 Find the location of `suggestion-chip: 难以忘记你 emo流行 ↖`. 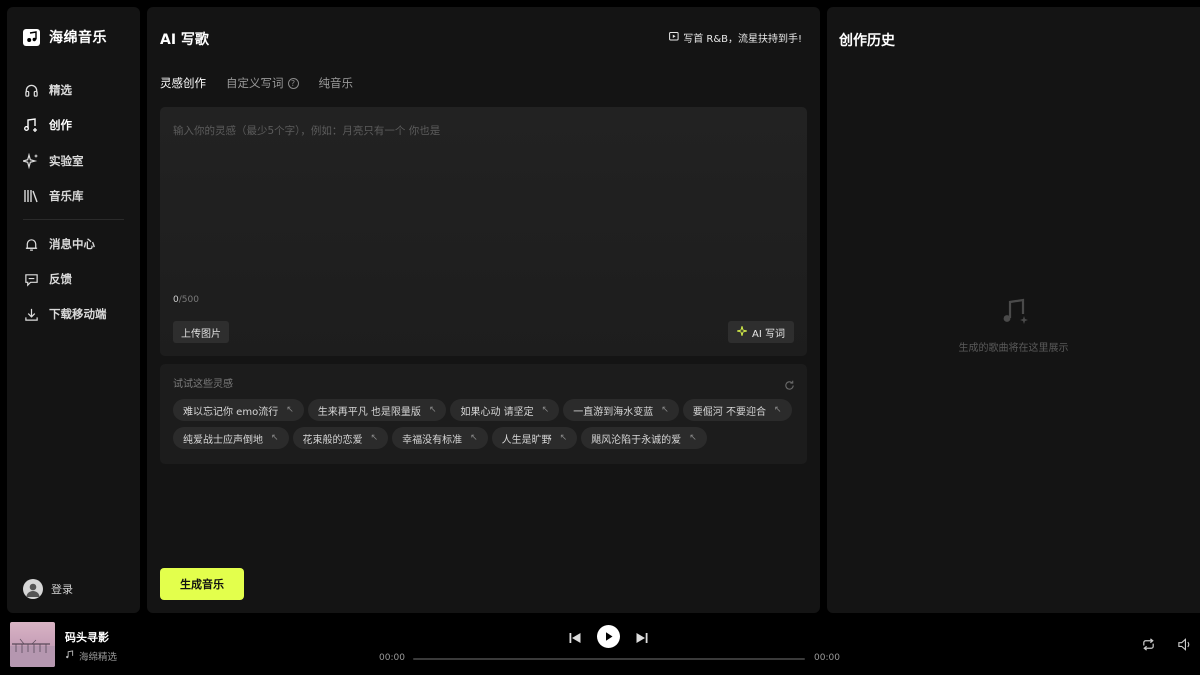

suggestion-chip: 难以忘记你 emo流行 ↖ is located at coordinates (238, 410).